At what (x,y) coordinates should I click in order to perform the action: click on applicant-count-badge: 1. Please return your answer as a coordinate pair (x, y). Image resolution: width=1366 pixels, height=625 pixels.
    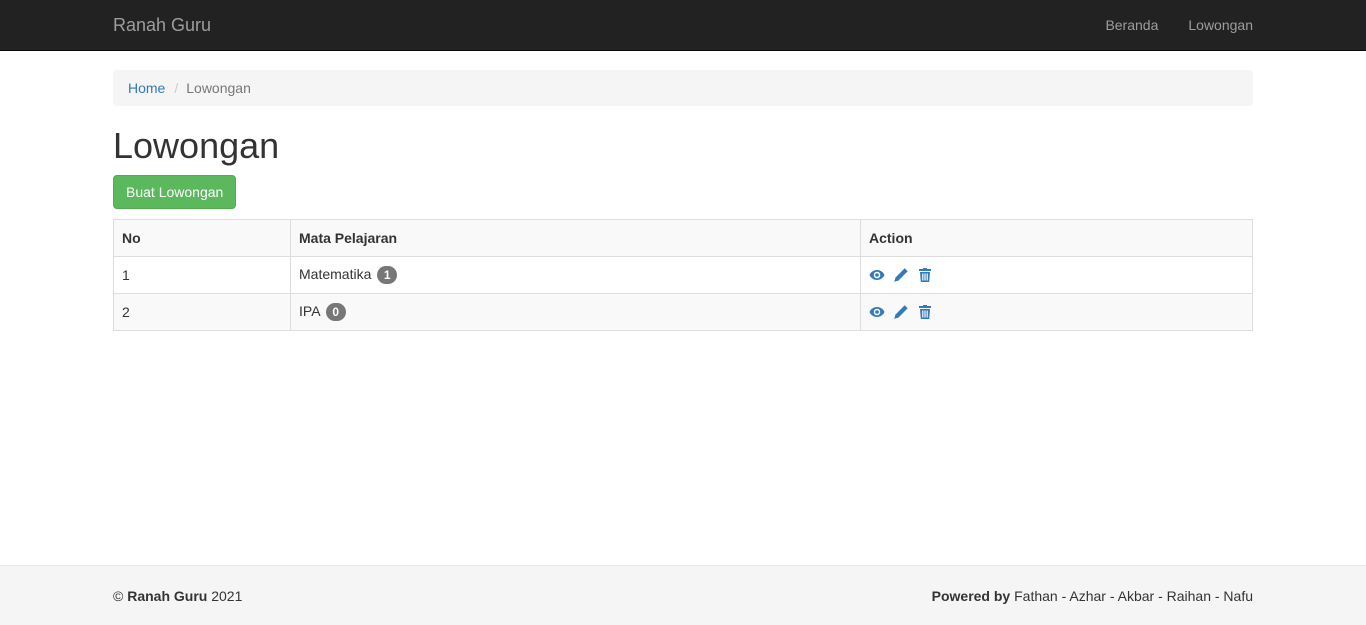
    Looking at the image, I should click on (387, 275).